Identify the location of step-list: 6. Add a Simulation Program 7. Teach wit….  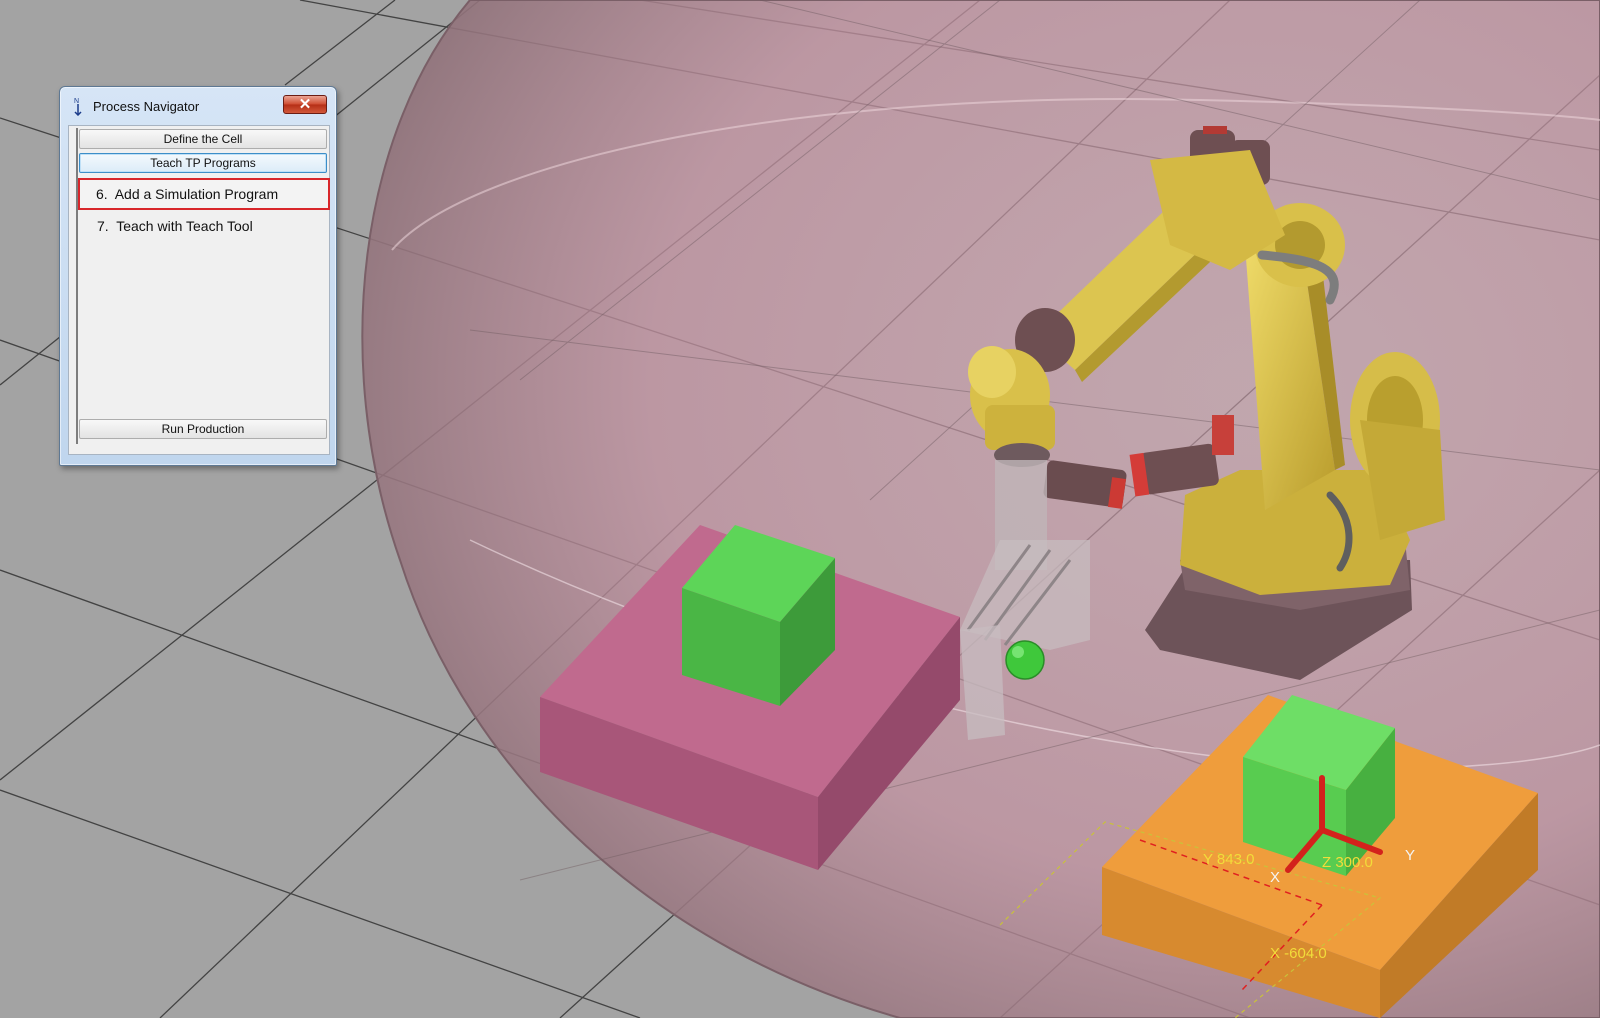
(204, 210).